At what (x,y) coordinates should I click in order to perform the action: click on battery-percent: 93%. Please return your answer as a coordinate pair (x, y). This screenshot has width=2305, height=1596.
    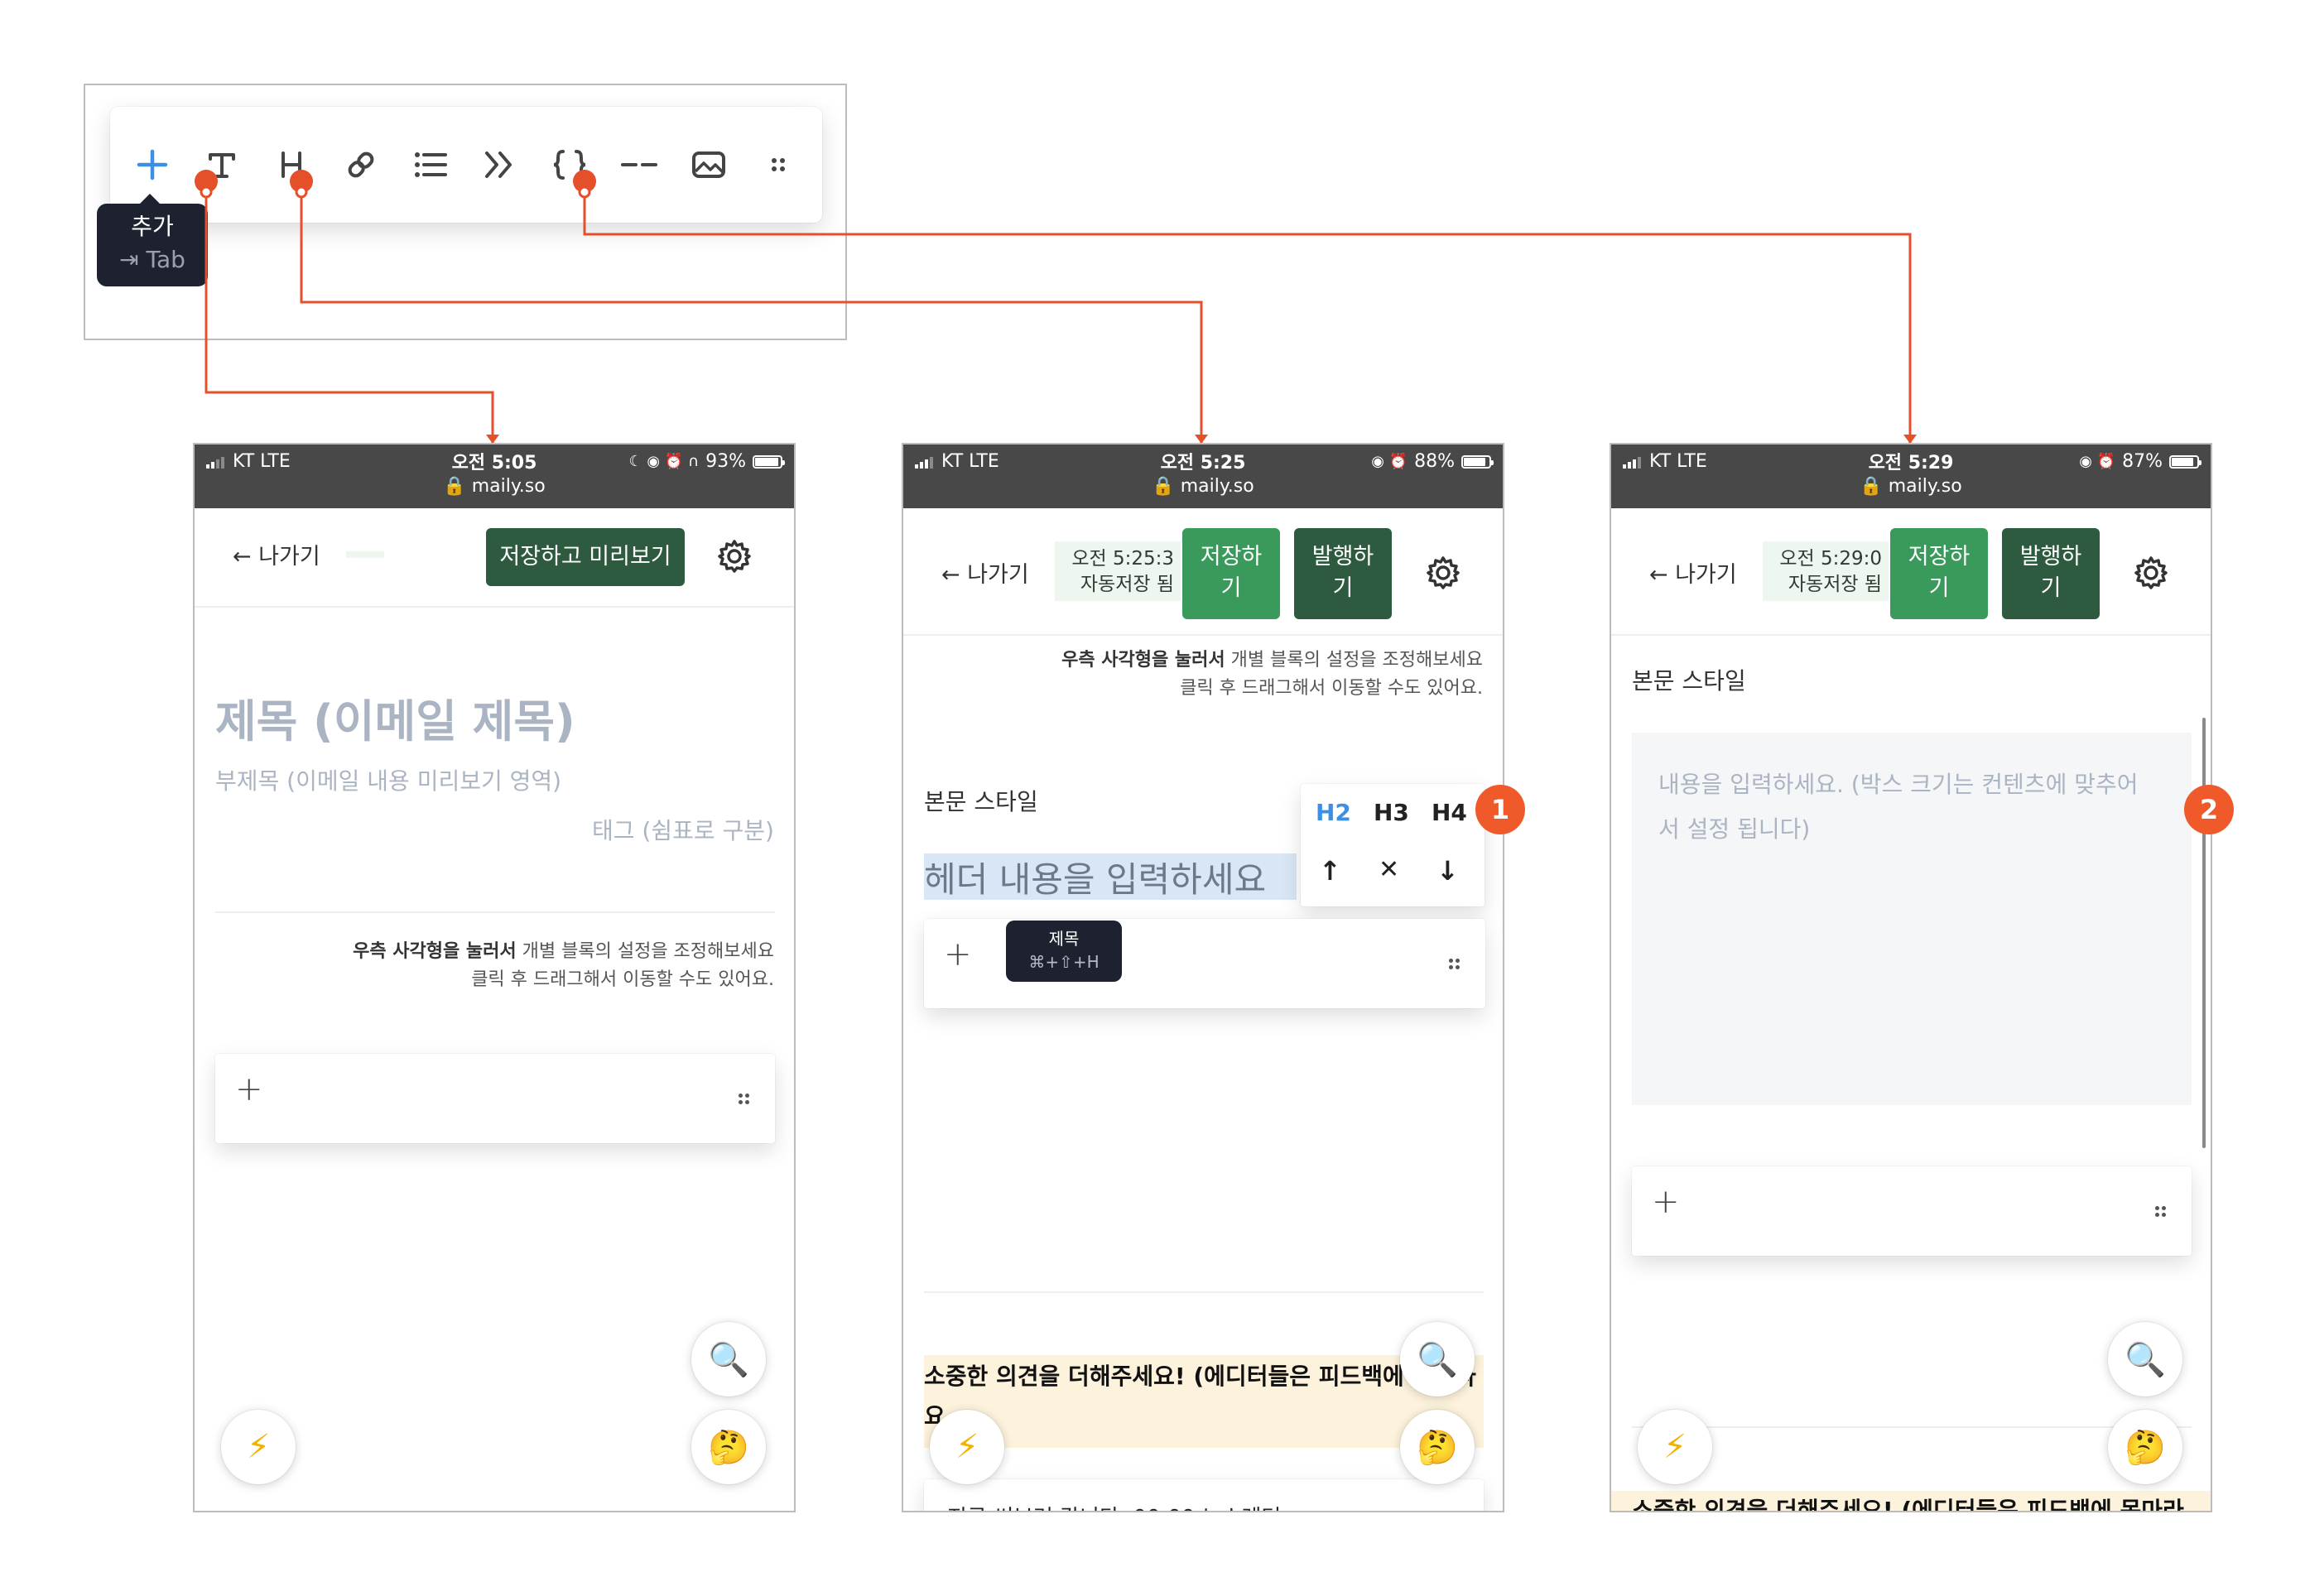
    Looking at the image, I should click on (725, 461).